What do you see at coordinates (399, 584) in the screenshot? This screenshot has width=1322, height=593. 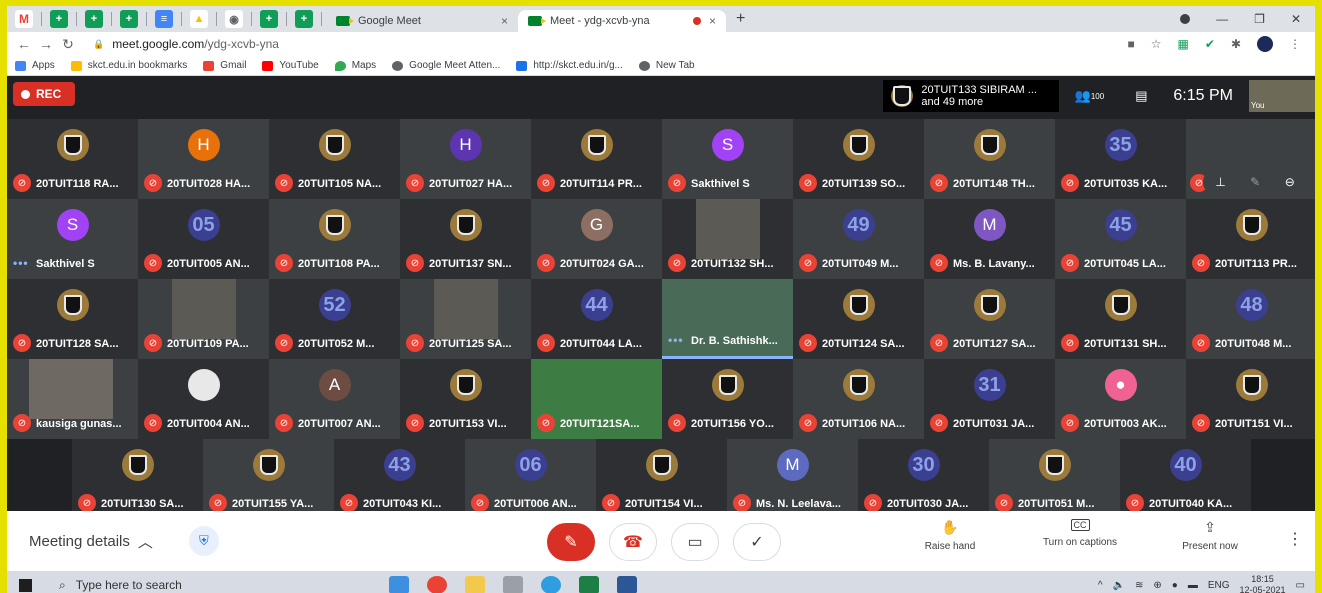 I see `taskview-icon` at bounding box center [399, 584].